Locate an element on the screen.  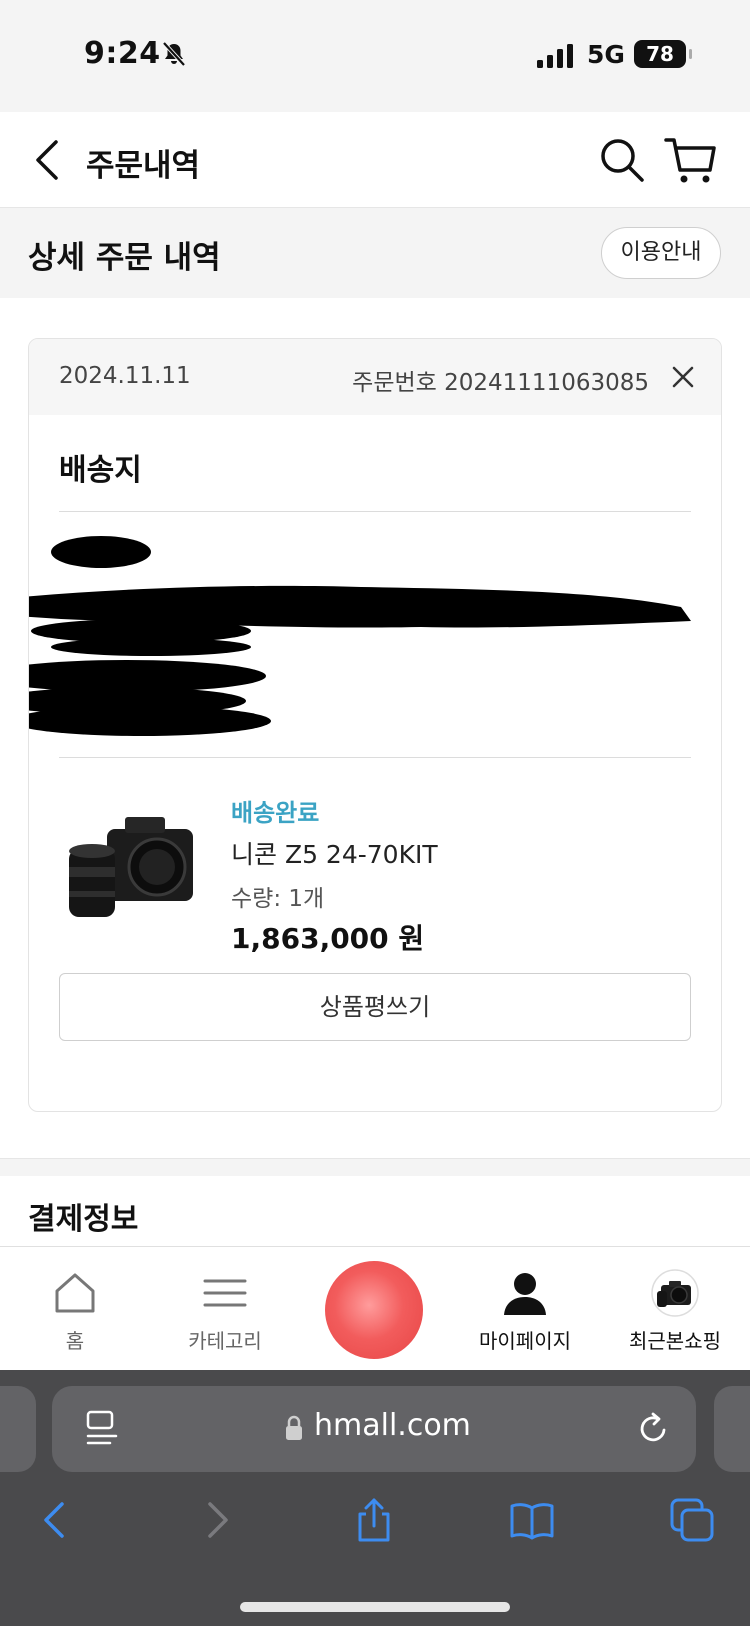
bottom-nav: 홈 카테고리 마이페이지 최근본쇼핑 is located at coordinates (375, 1308).